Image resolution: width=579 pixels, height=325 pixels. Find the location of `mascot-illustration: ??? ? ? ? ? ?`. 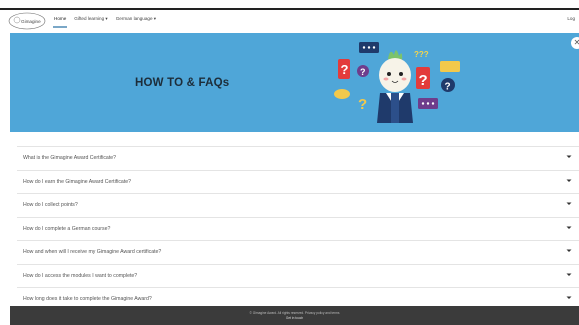

mascot-illustration: ??? ? ? ? ? ? is located at coordinates (397, 82).